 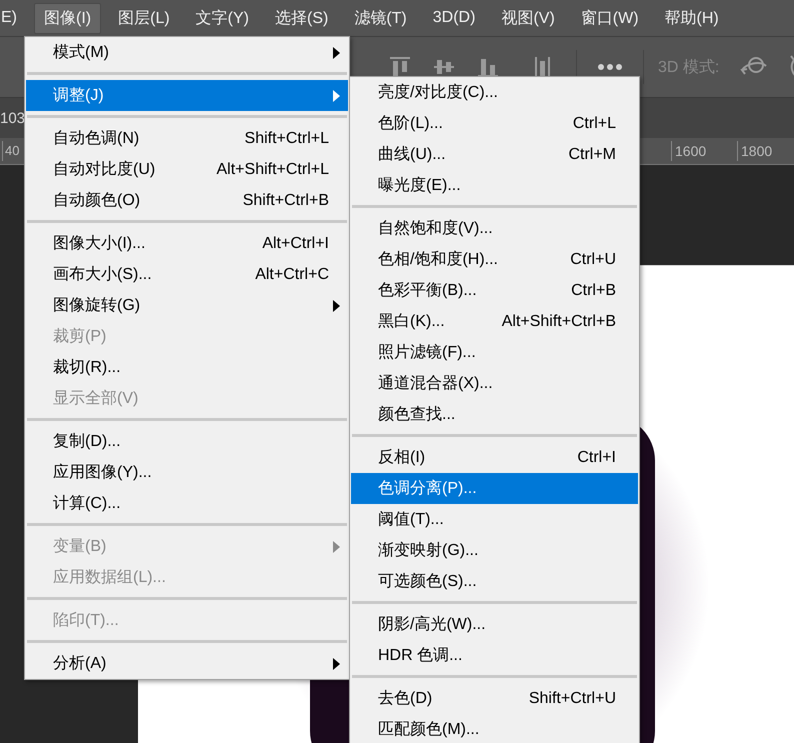 What do you see at coordinates (292, 275) in the screenshot?
I see `shortcut-label: Alt+Ctrl+C` at bounding box center [292, 275].